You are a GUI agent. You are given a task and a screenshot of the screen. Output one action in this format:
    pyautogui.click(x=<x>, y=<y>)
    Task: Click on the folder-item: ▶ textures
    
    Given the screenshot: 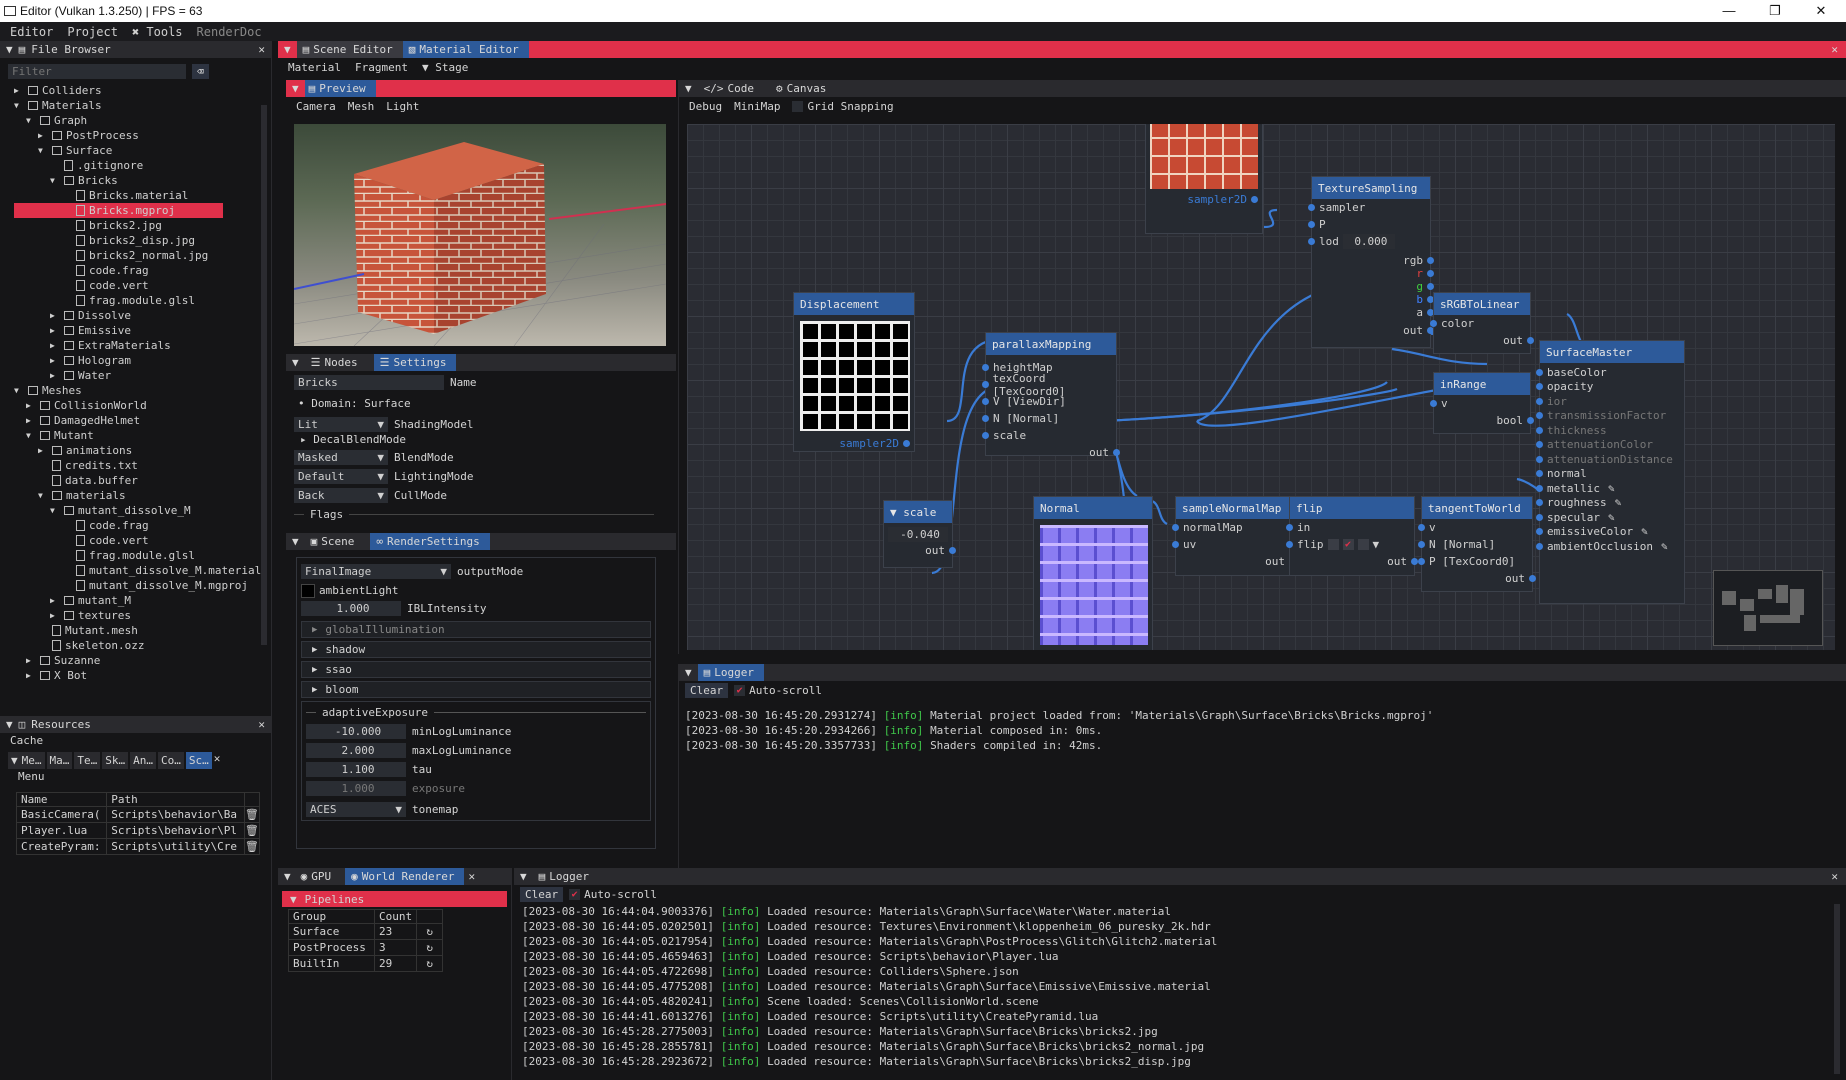 What is the action you would take?
    pyautogui.click(x=142, y=615)
    